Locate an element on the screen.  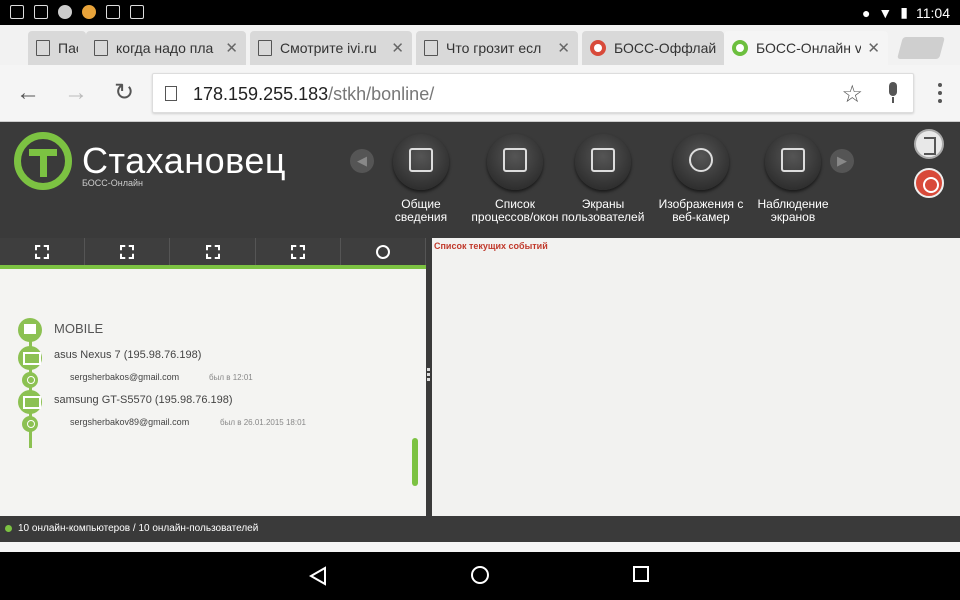
browser-tab-active: БОСС-Онлайн v ✕ is located at coordinates (806, 48).